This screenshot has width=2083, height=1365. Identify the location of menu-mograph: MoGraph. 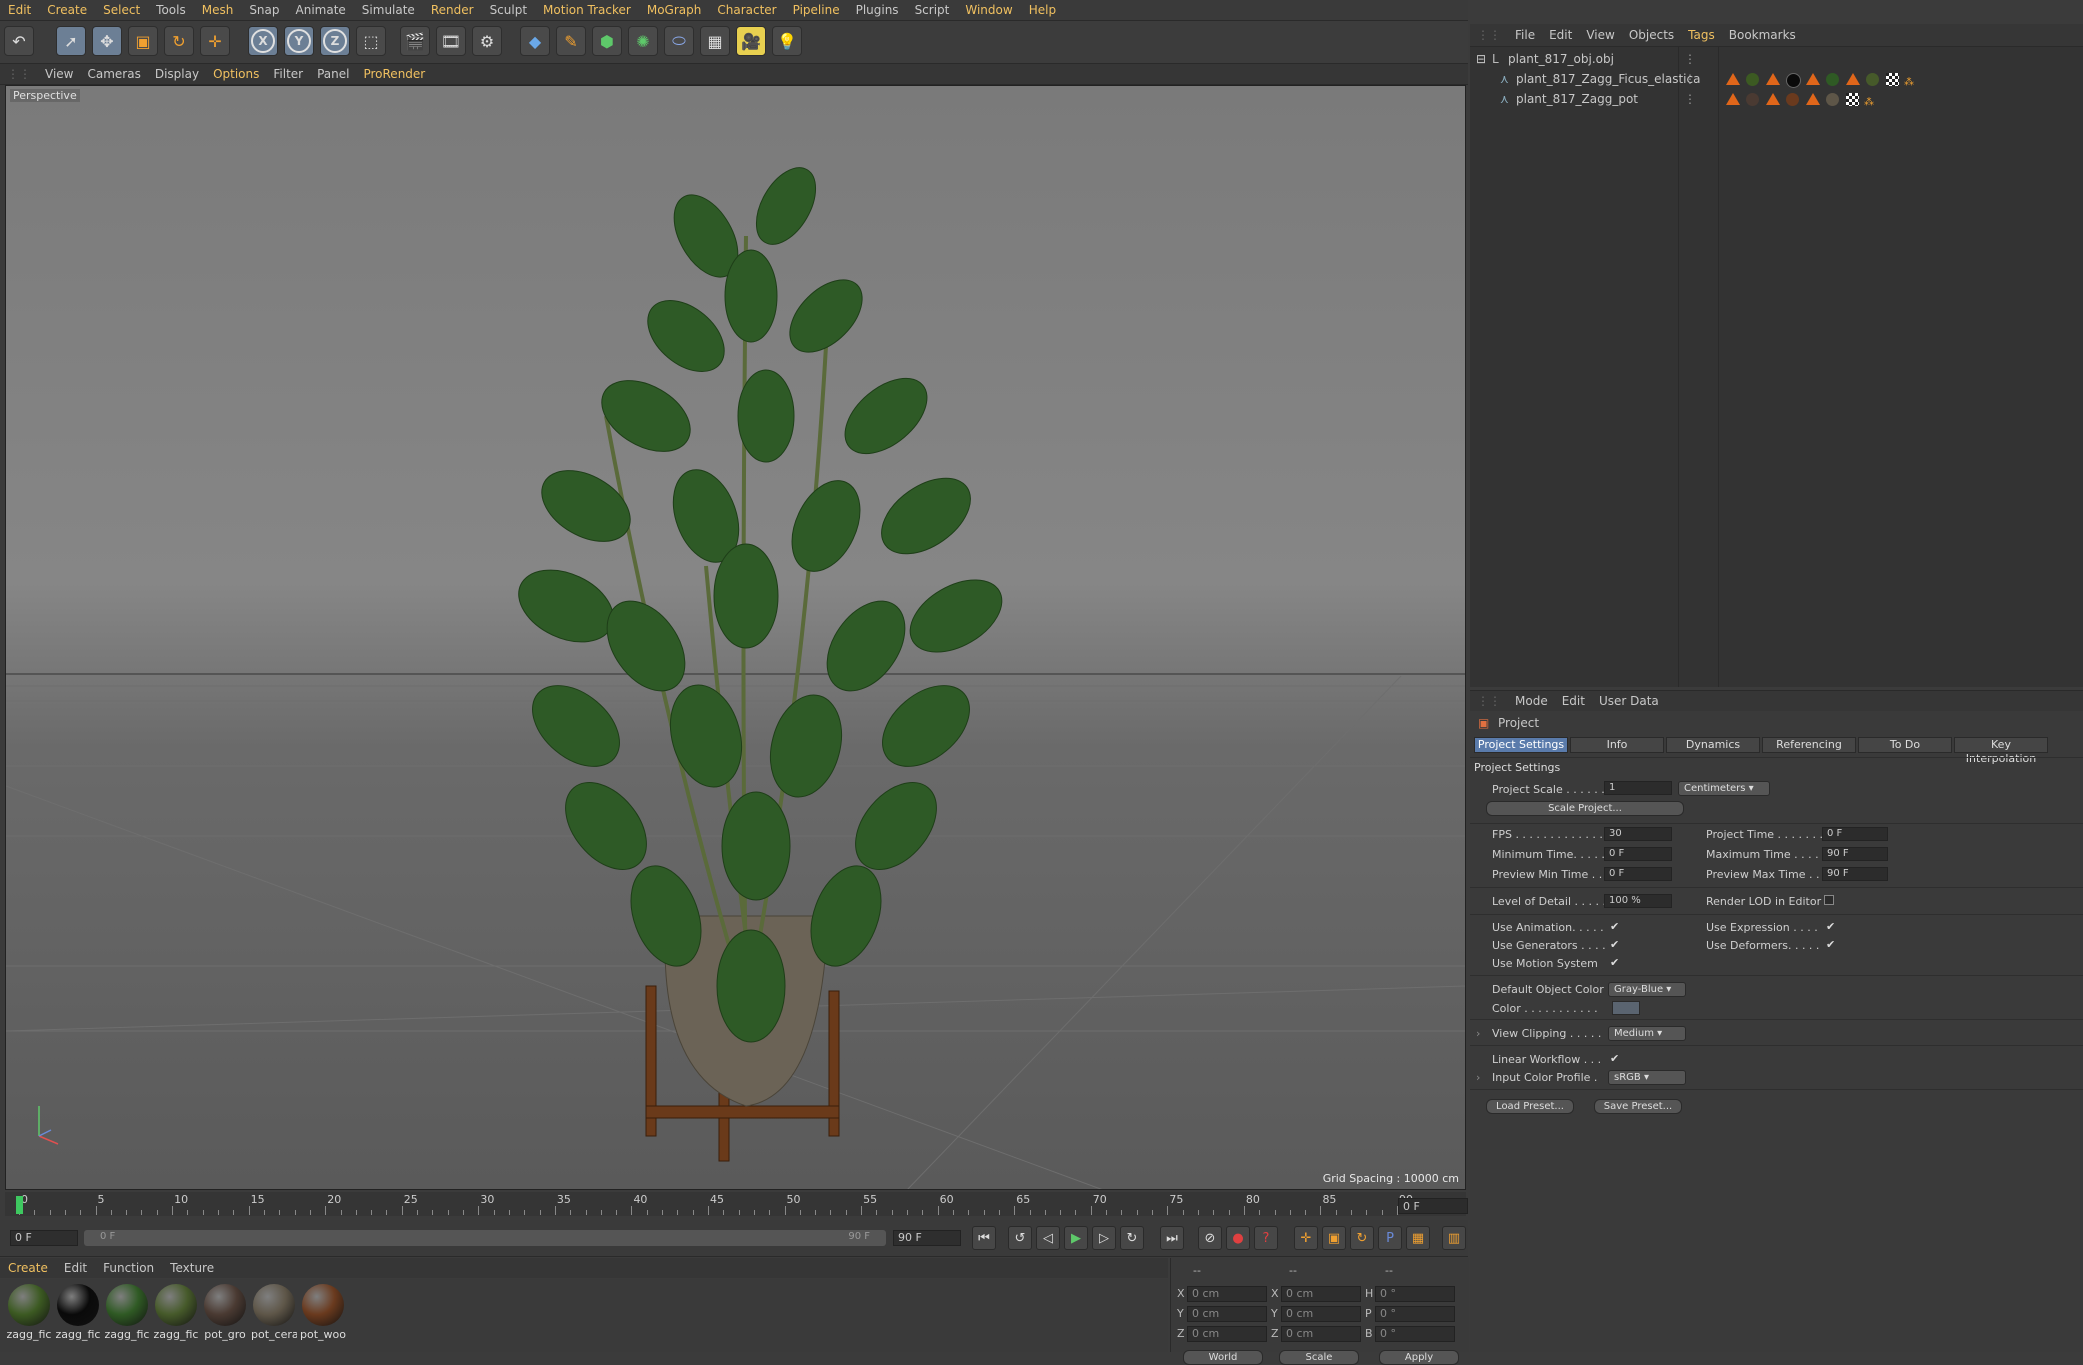
(674, 10).